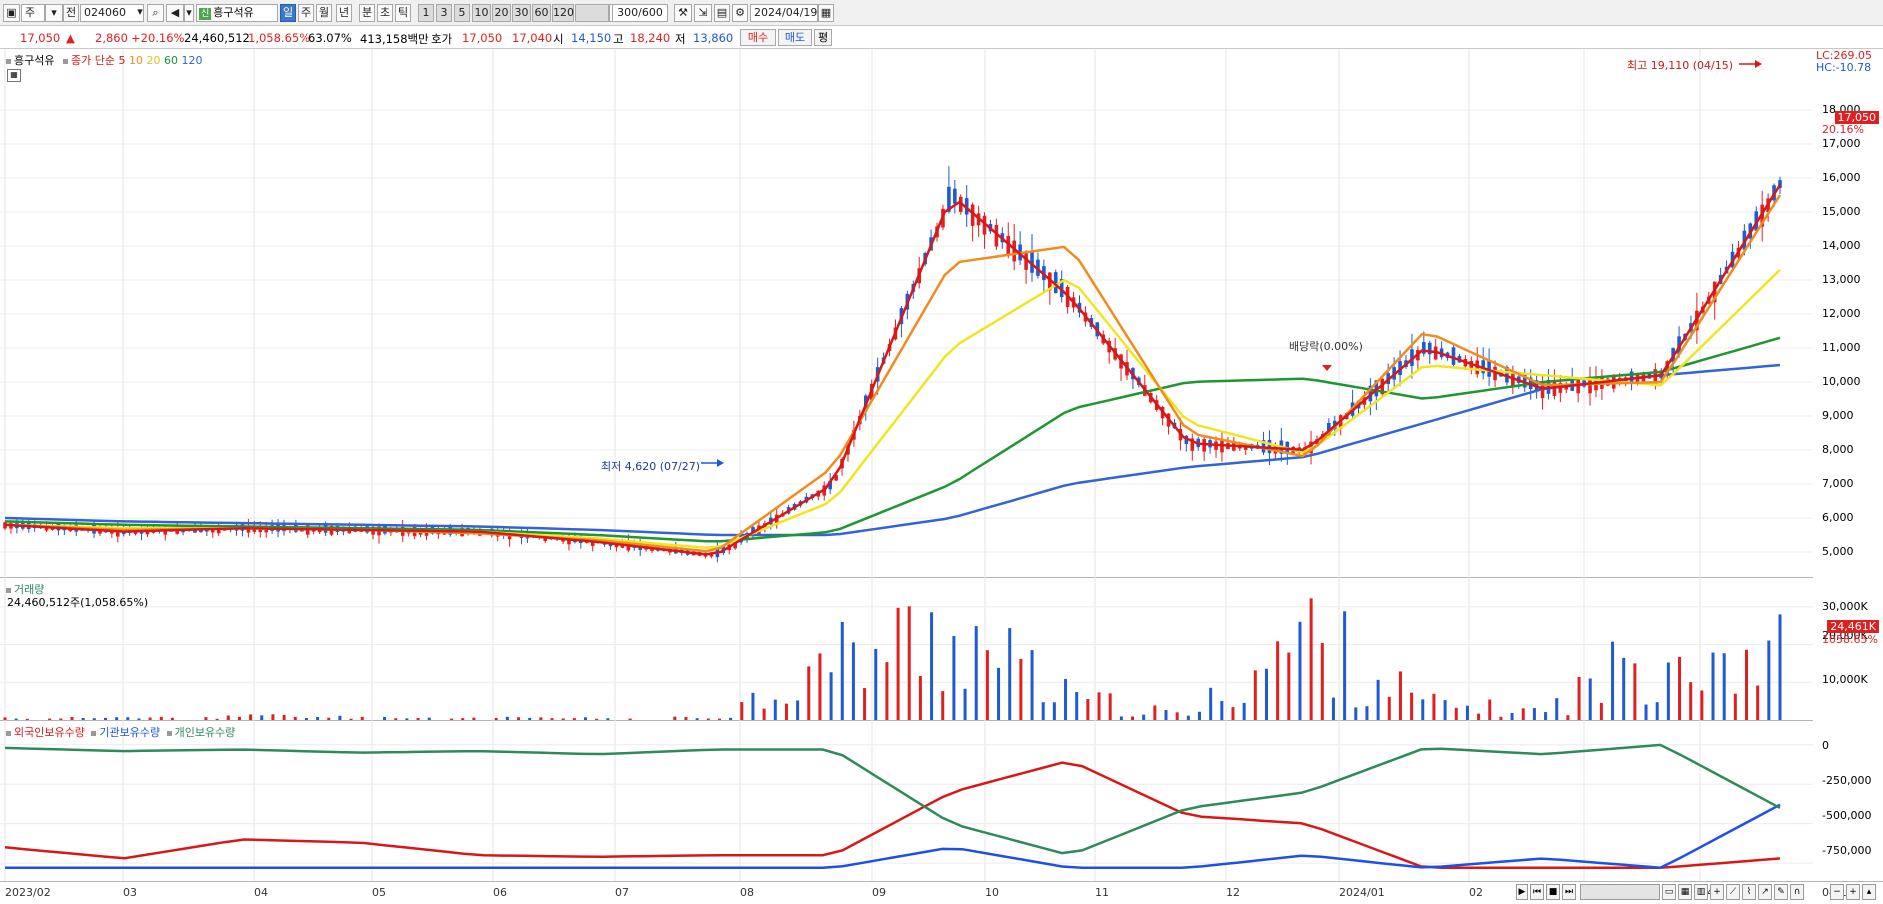 This screenshot has width=1883, height=904. I want to click on low-annotation: 최저 4,620 (07/27), so click(651, 466).